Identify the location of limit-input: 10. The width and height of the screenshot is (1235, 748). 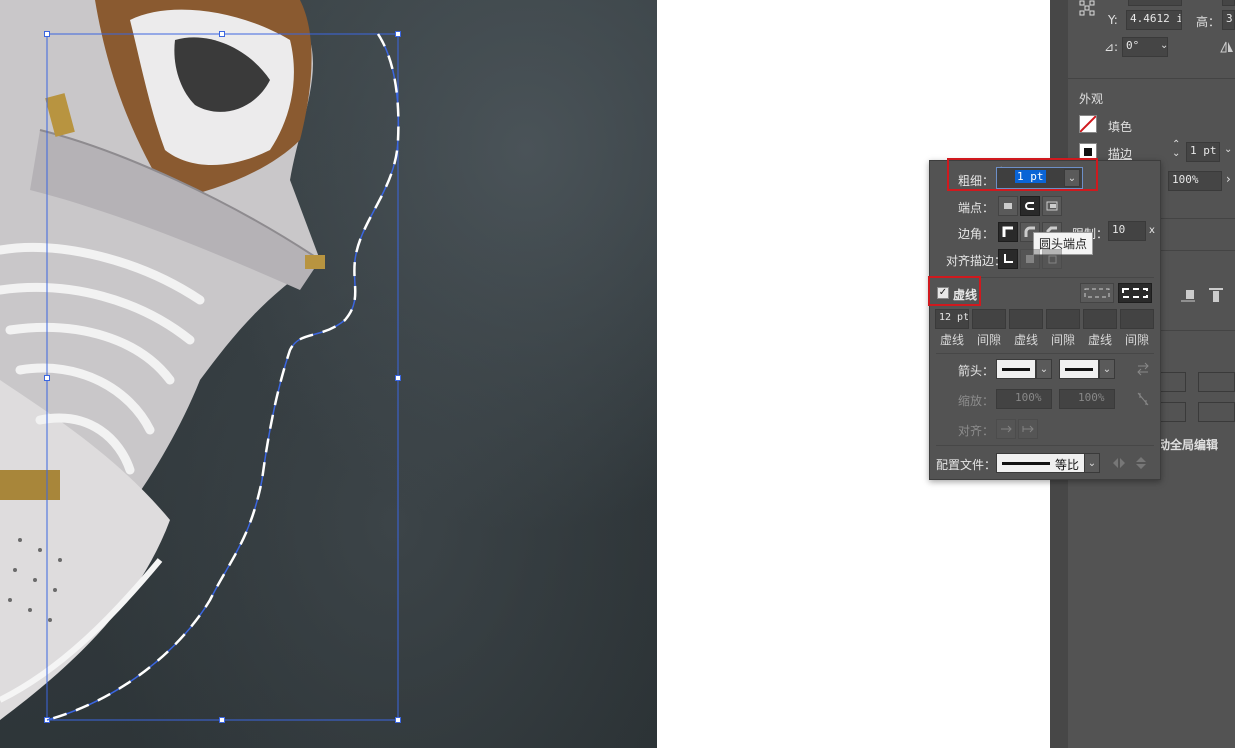
(1127, 231).